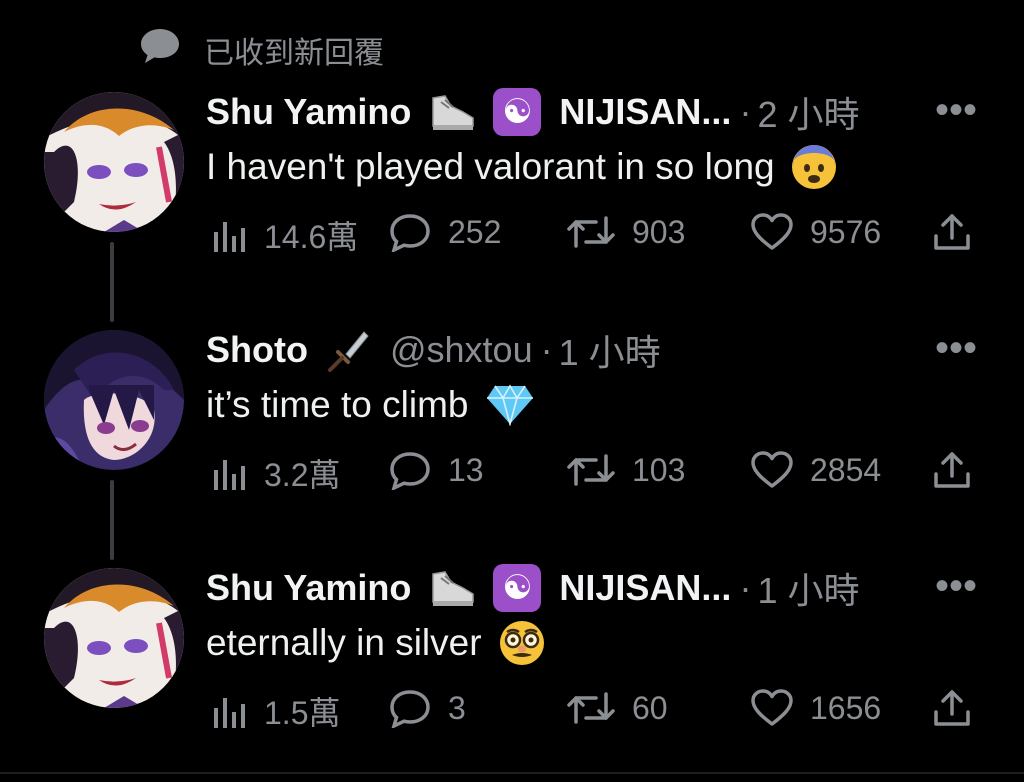  What do you see at coordinates (591, 708) in the screenshot?
I see `repost-icon` at bounding box center [591, 708].